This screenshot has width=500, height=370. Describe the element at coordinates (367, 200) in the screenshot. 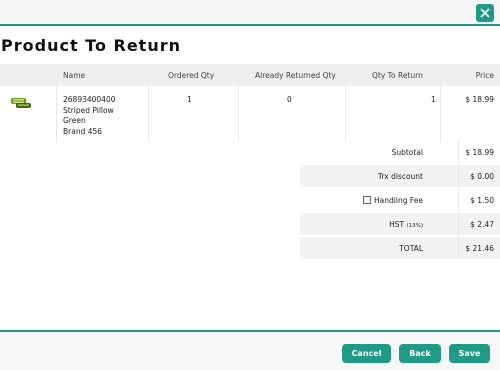

I see `handling-fee-checkbox` at that location.